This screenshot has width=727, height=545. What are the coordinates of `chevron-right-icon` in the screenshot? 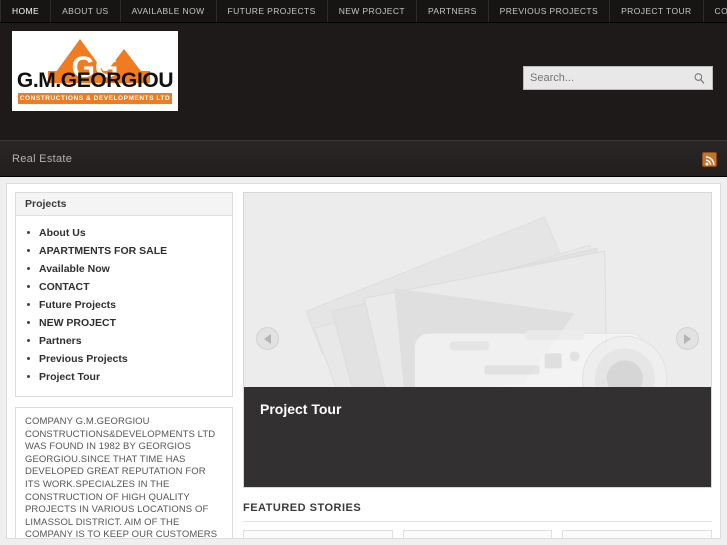 It's located at (687, 338).